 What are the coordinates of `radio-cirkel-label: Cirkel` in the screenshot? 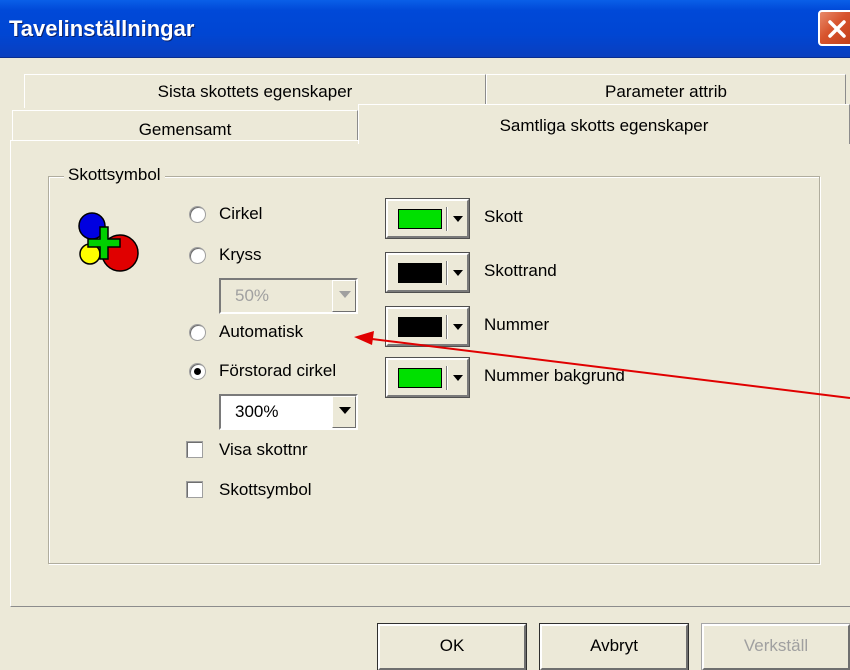 It's located at (241, 213).